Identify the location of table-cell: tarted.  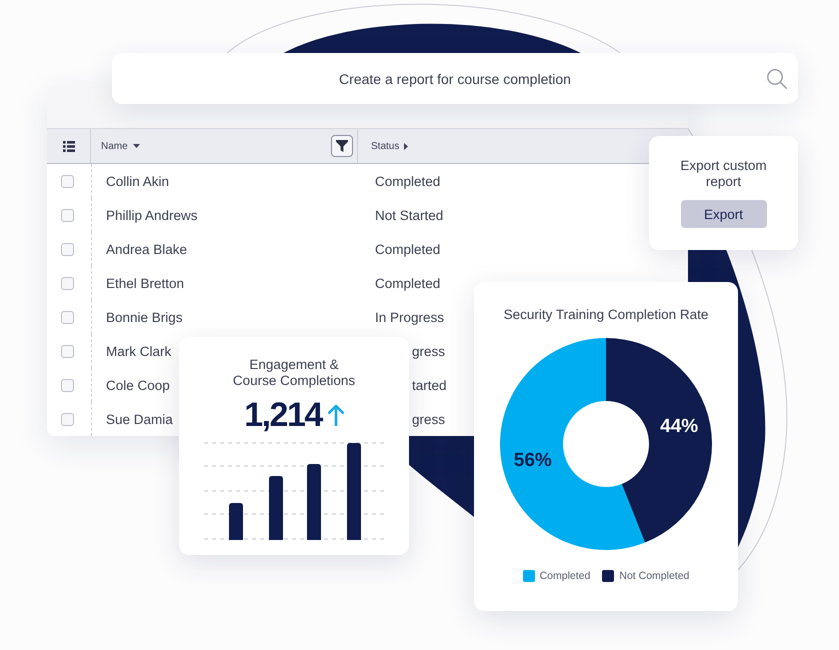
(429, 385).